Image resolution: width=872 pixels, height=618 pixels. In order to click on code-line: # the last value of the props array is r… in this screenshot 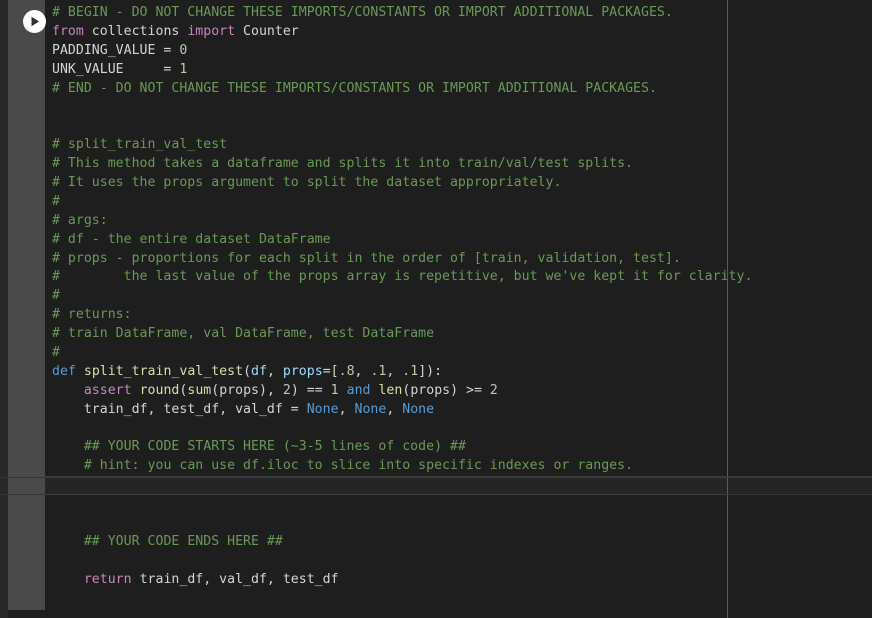, I will do `click(458, 277)`.